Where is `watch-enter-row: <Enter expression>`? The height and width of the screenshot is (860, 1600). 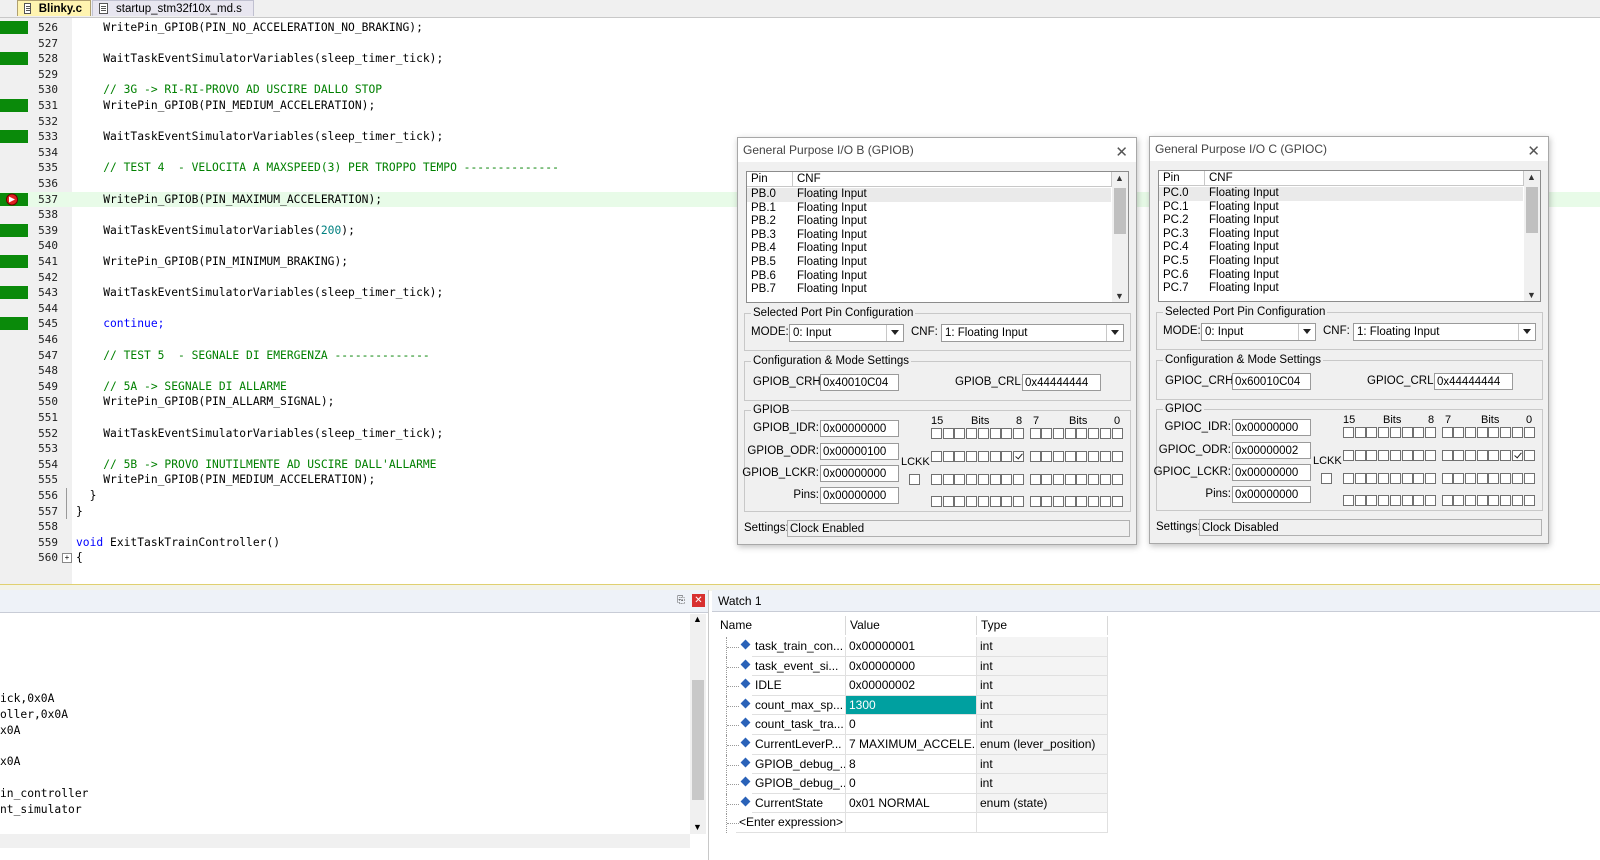
watch-enter-row: <Enter expression> is located at coordinates (912, 823).